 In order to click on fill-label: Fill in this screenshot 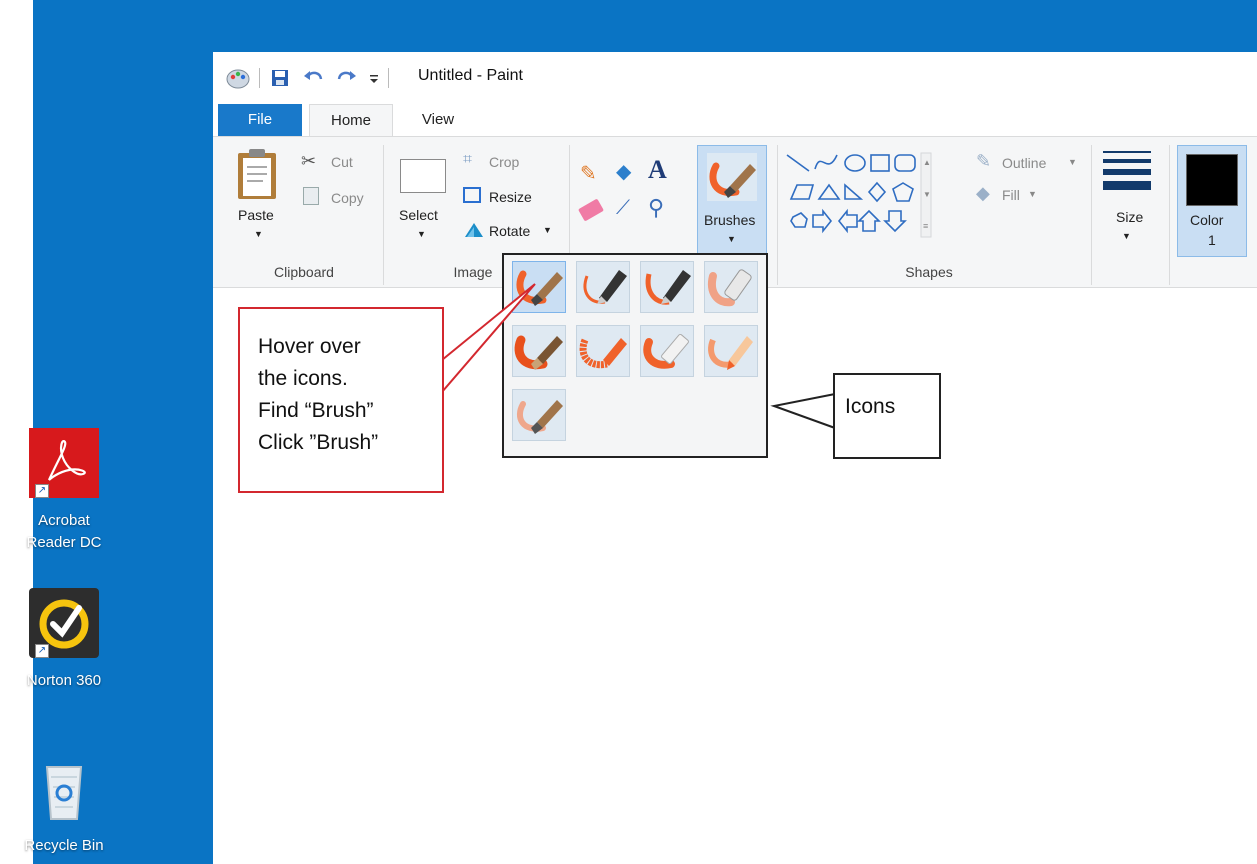, I will do `click(1011, 195)`.